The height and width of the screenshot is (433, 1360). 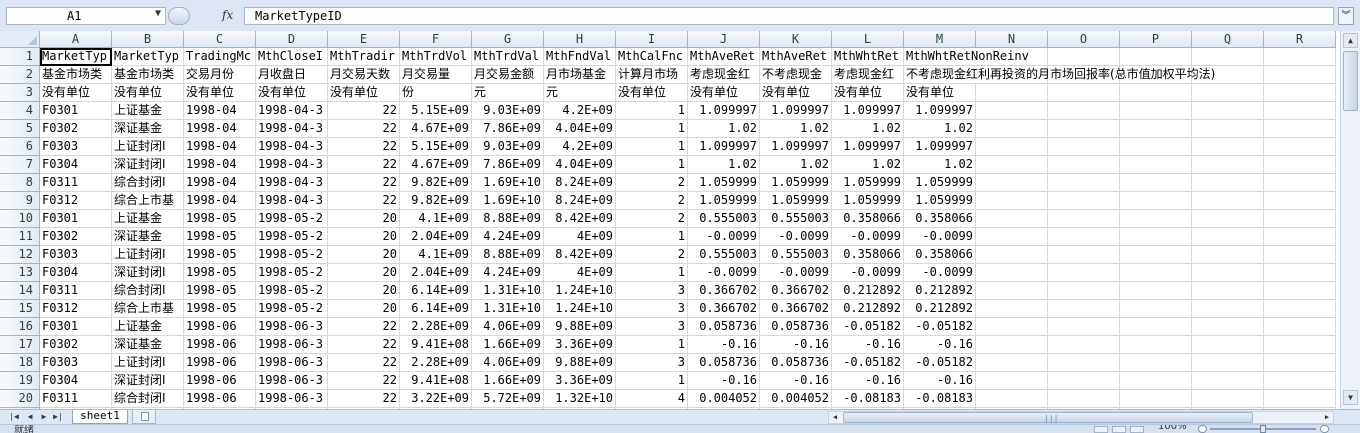 I want to click on row-header: 14, so click(x=20, y=291).